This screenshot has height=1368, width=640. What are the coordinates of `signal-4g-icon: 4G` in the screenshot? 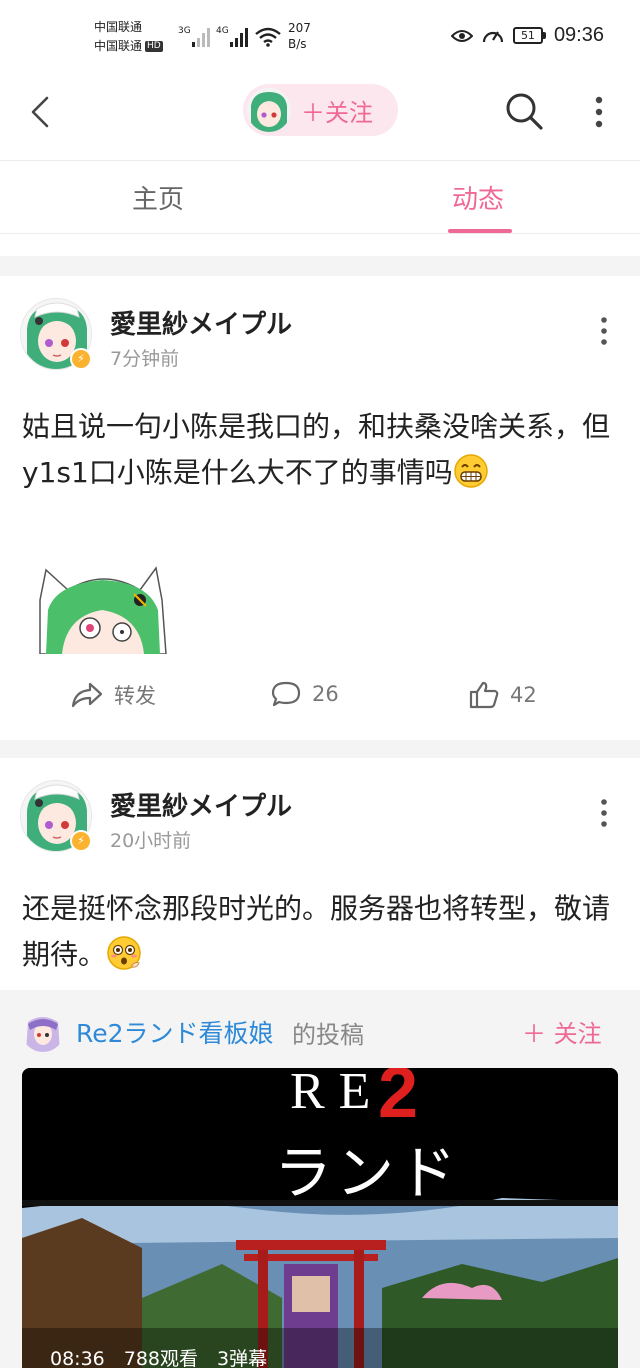 It's located at (232, 36).